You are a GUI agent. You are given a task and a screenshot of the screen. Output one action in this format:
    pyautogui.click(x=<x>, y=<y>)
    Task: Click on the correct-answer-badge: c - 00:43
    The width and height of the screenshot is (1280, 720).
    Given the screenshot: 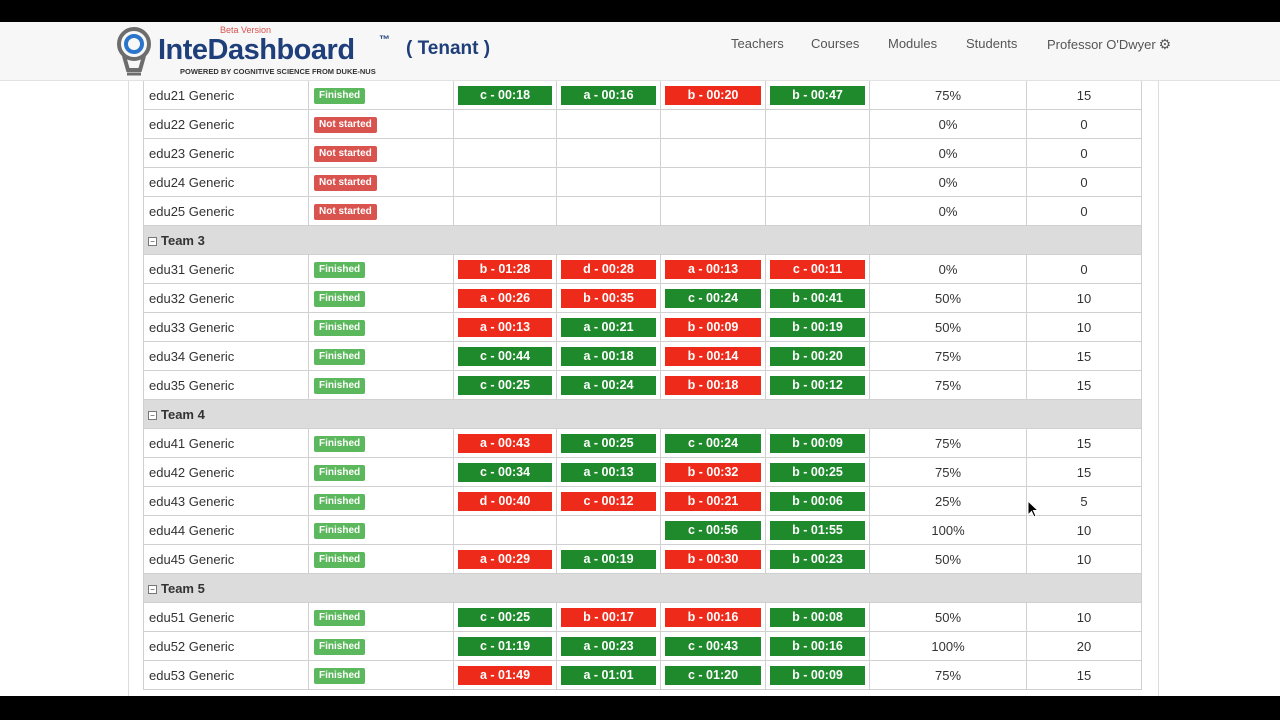 What is the action you would take?
    pyautogui.click(x=713, y=646)
    